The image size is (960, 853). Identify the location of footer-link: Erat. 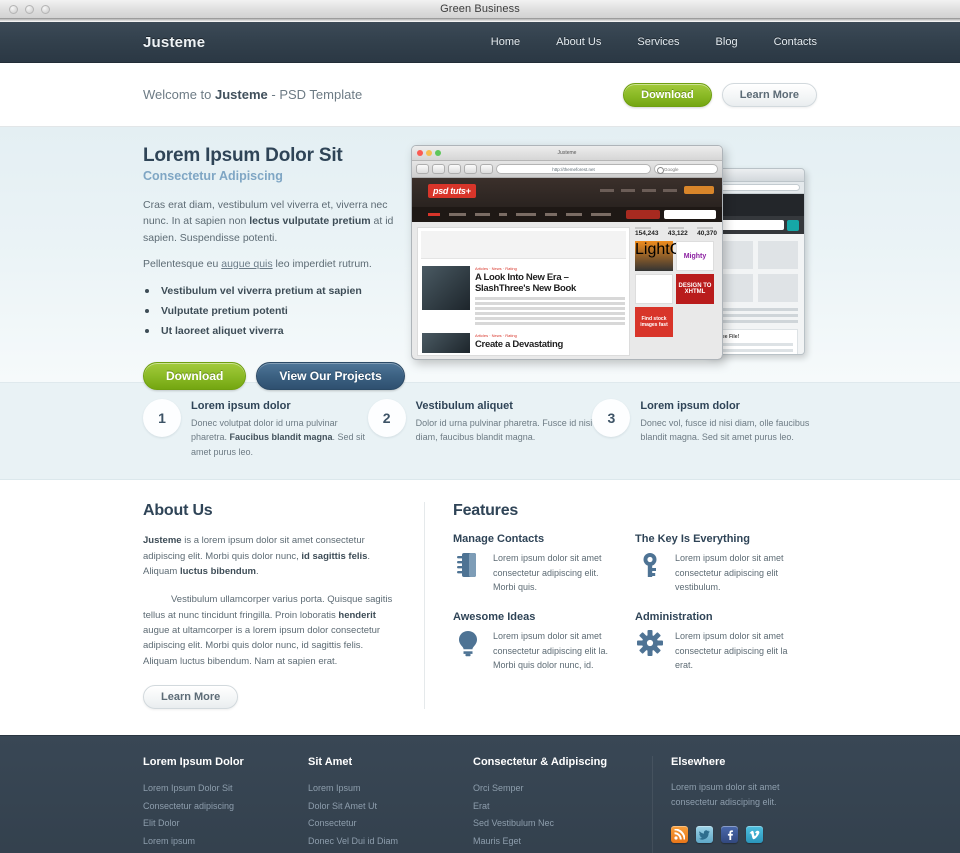
(553, 807).